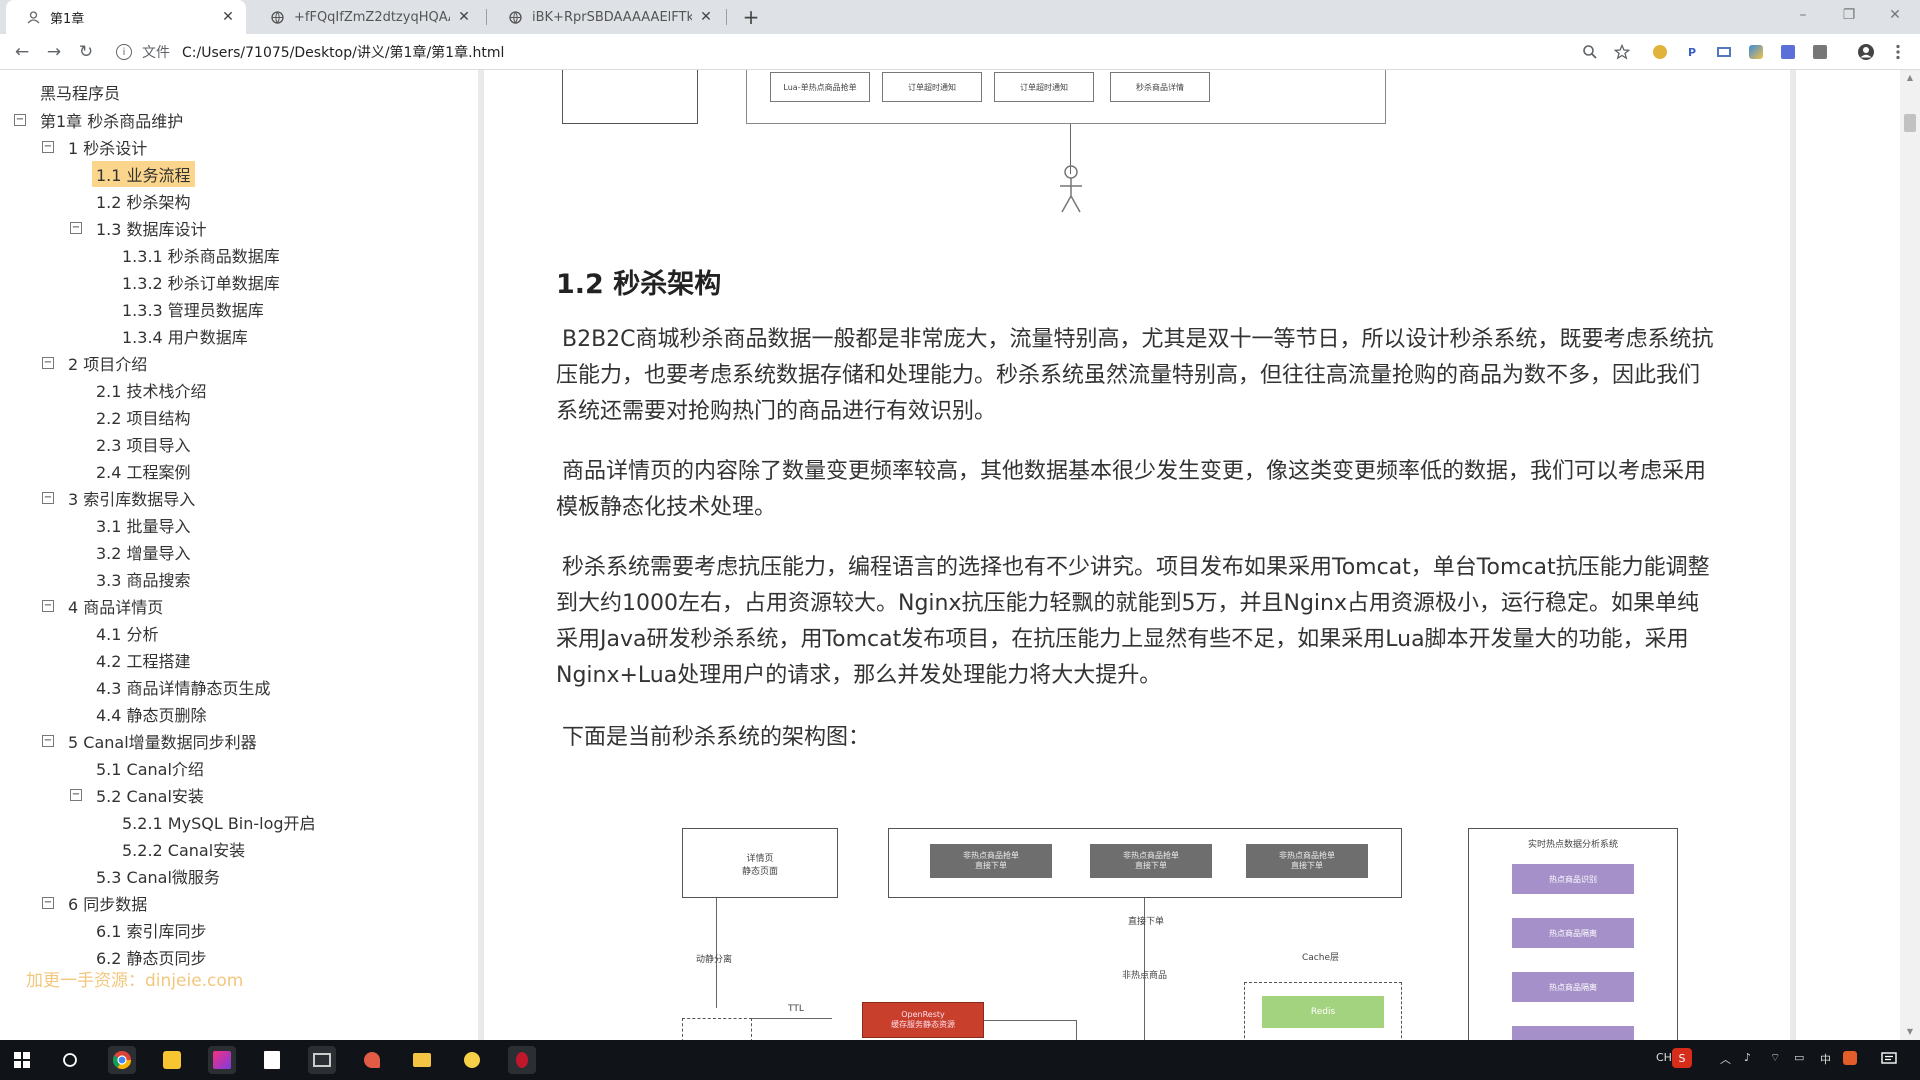 The height and width of the screenshot is (1080, 1920). I want to click on extension-grid-icon, so click(1788, 52).